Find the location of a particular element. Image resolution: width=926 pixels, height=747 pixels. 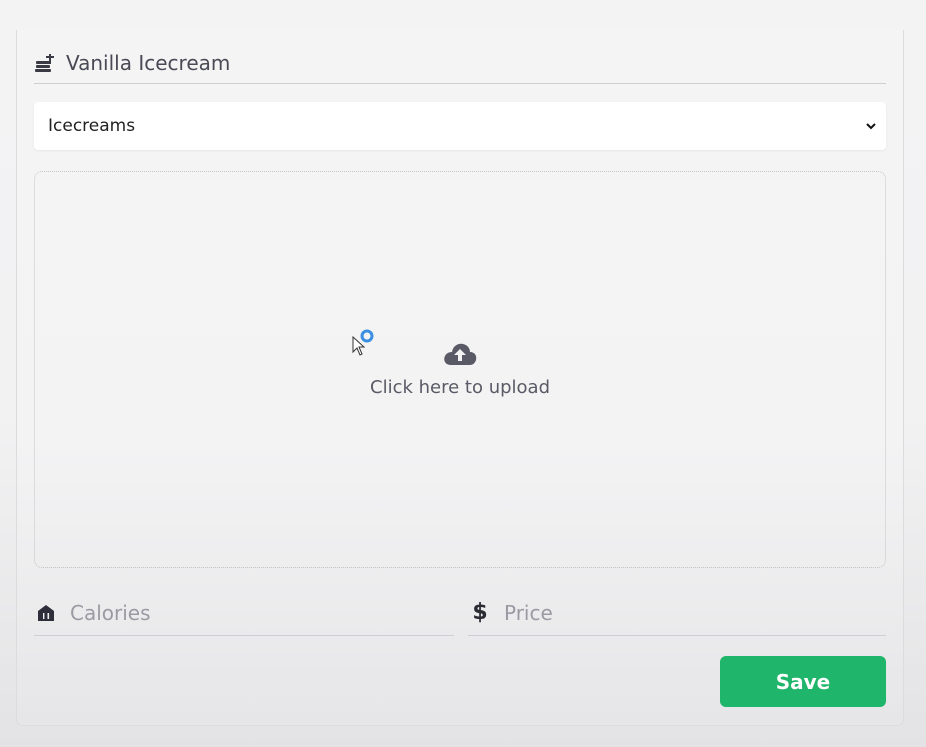

mouse-cursor-icon is located at coordinates (366, 342).